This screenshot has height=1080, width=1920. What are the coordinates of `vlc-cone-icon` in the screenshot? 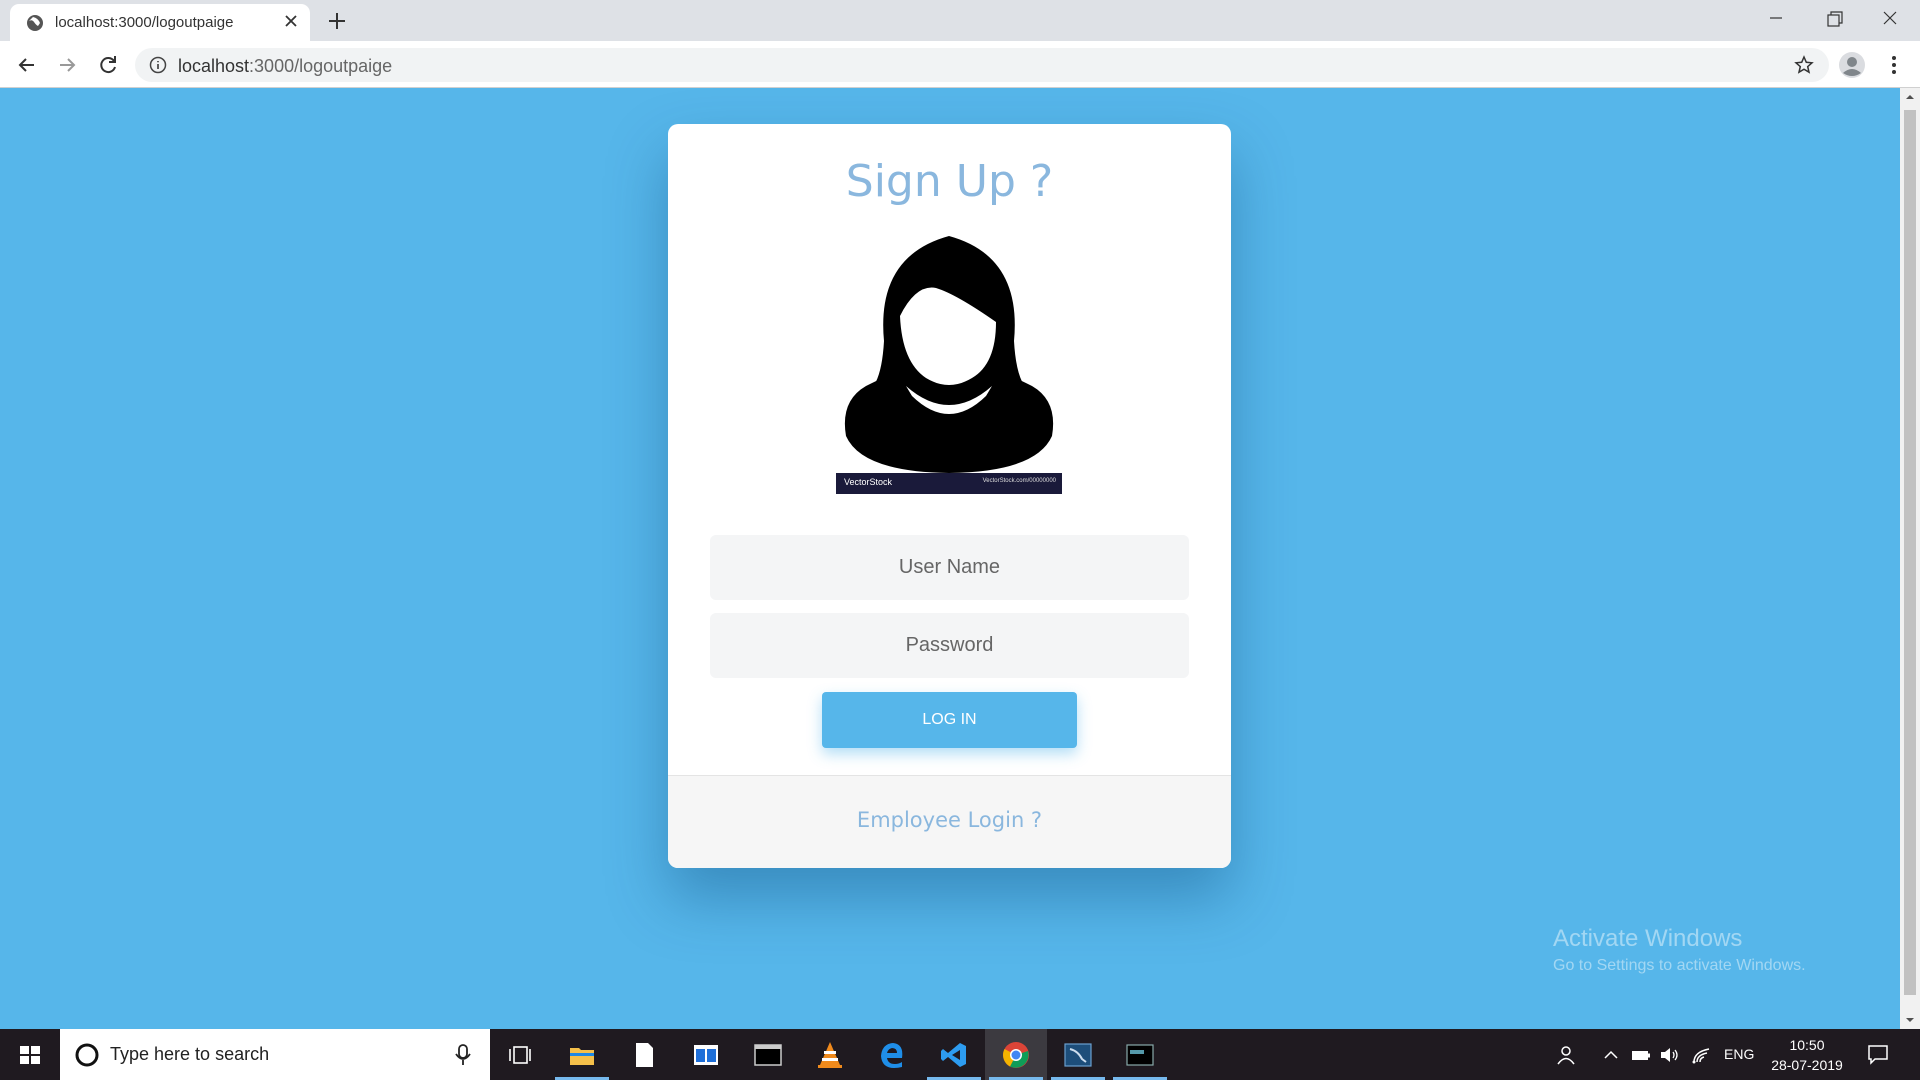 It's located at (830, 1055).